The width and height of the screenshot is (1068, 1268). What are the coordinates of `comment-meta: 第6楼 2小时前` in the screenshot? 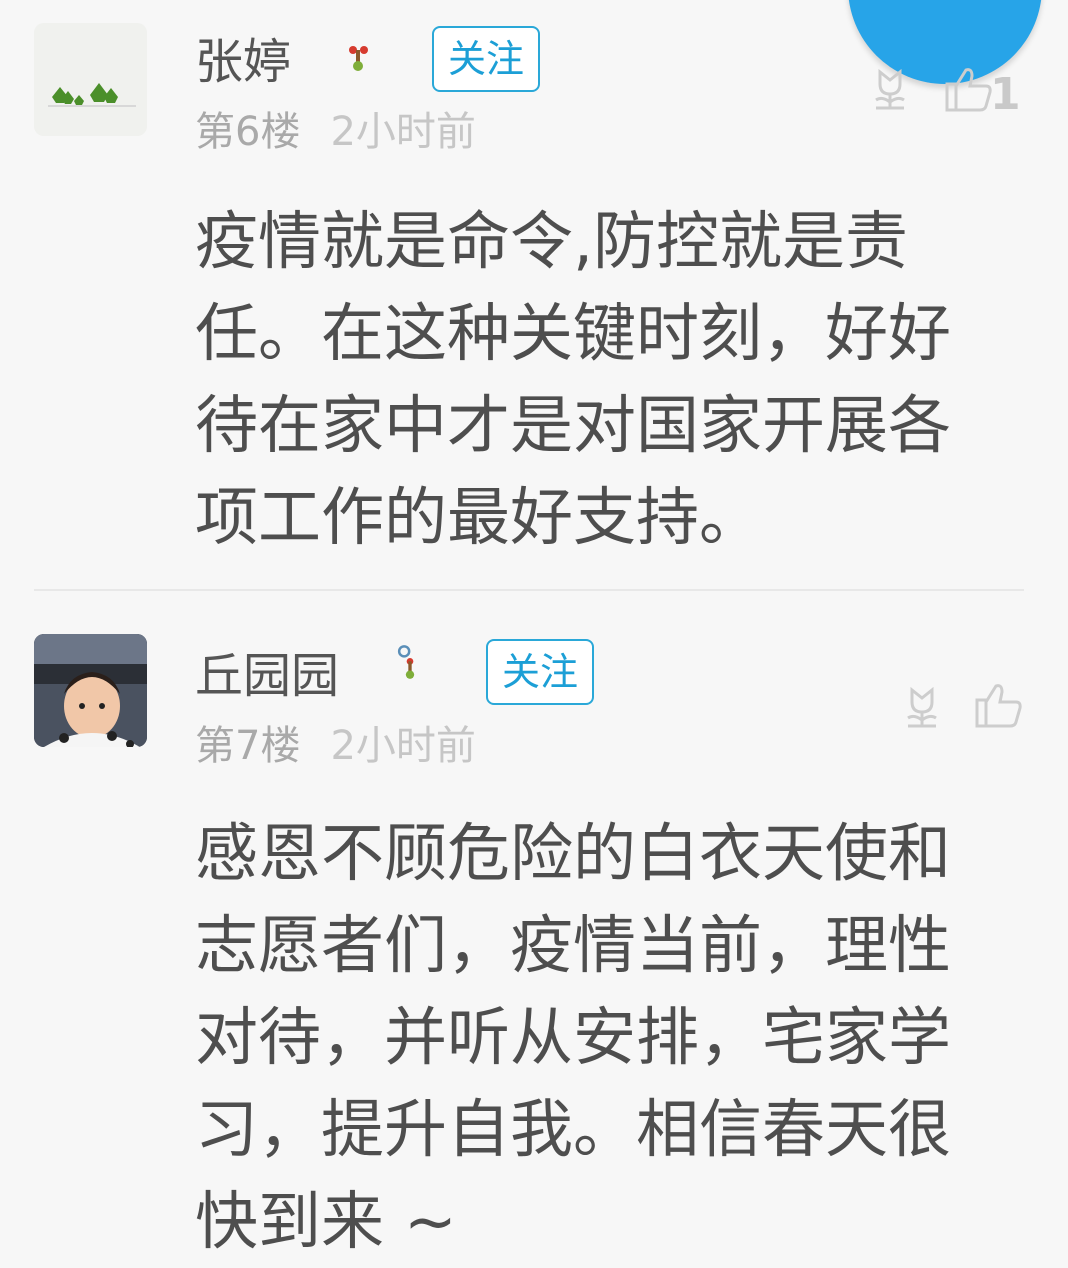 It's located at (335, 132).